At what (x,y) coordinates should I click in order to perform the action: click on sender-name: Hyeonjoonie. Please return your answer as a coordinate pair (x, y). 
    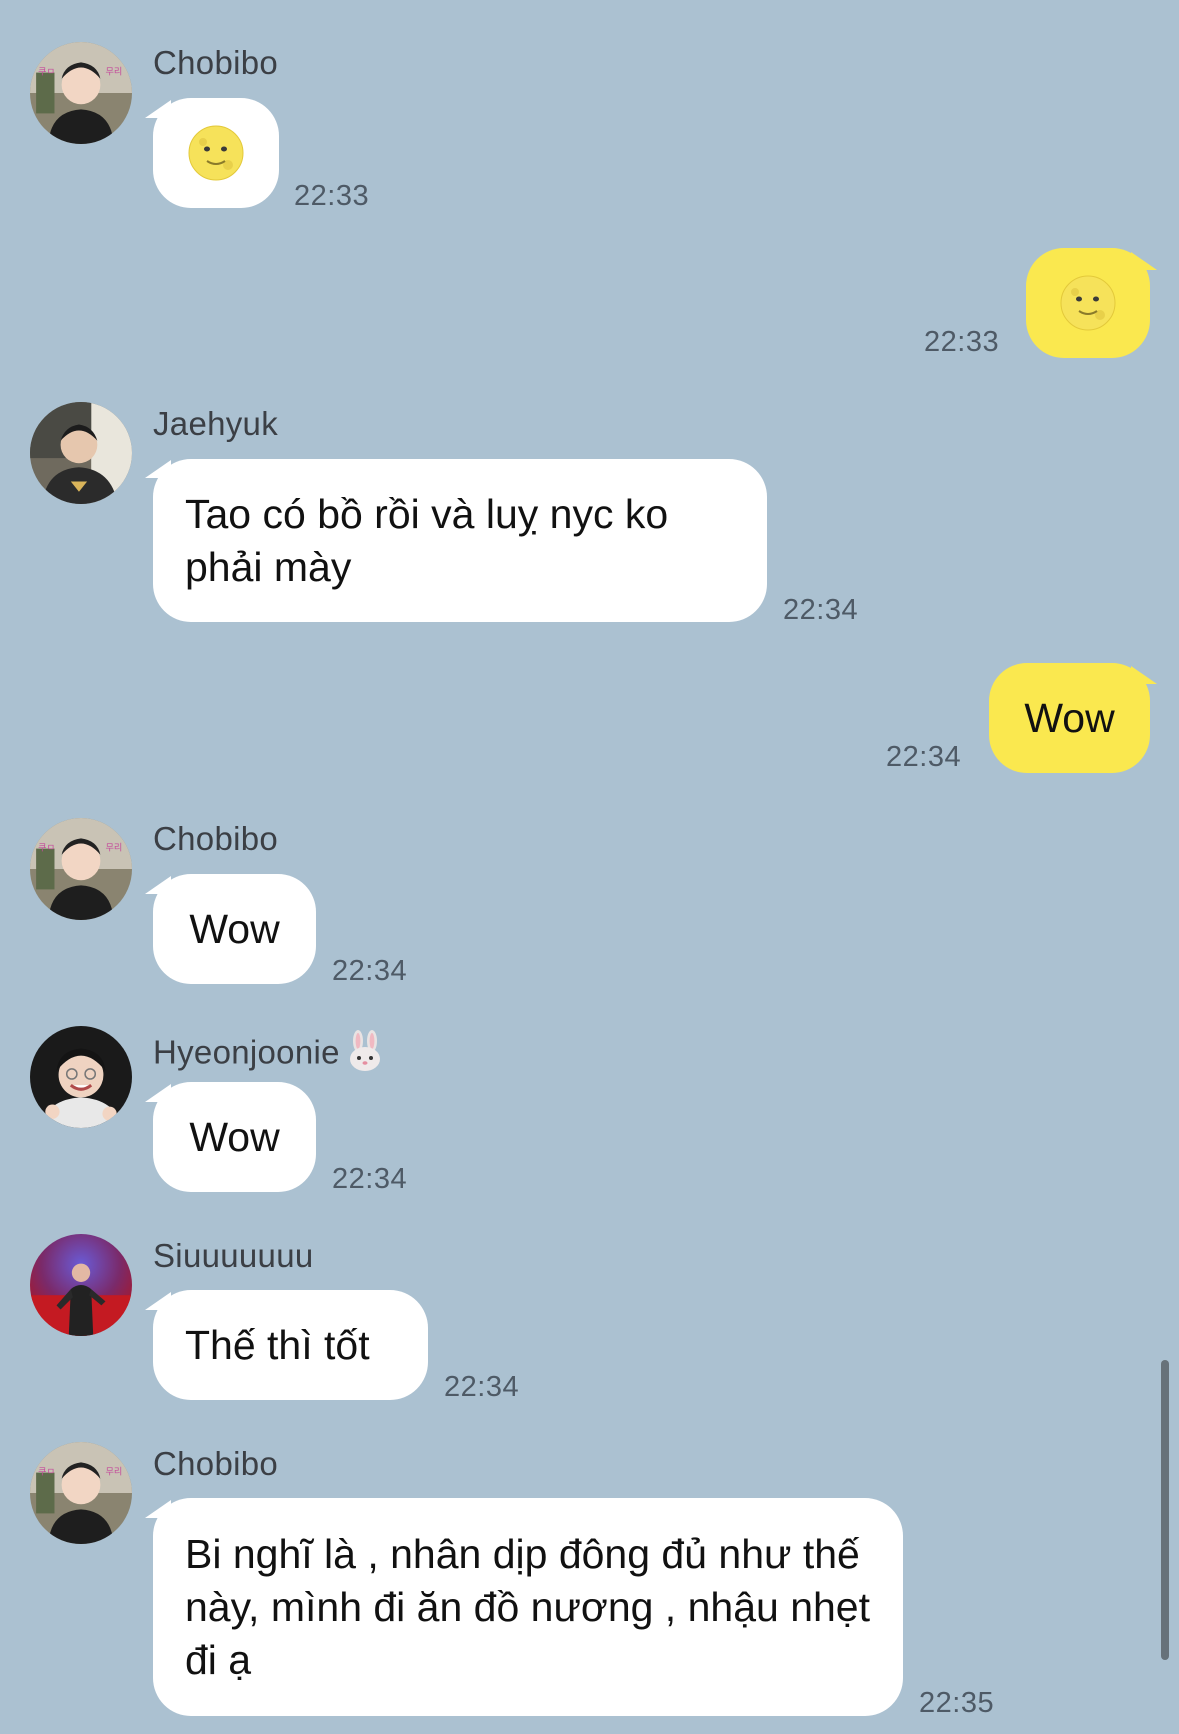
    Looking at the image, I should click on (268, 1055).